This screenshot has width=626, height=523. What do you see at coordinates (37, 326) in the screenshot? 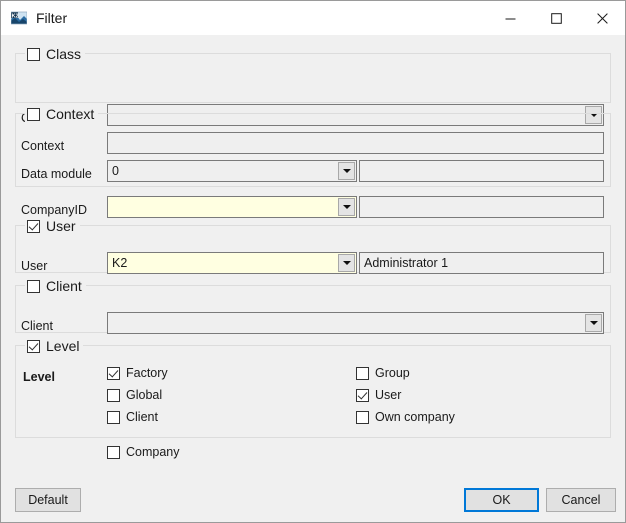
I see `client-field-label: Client` at bounding box center [37, 326].